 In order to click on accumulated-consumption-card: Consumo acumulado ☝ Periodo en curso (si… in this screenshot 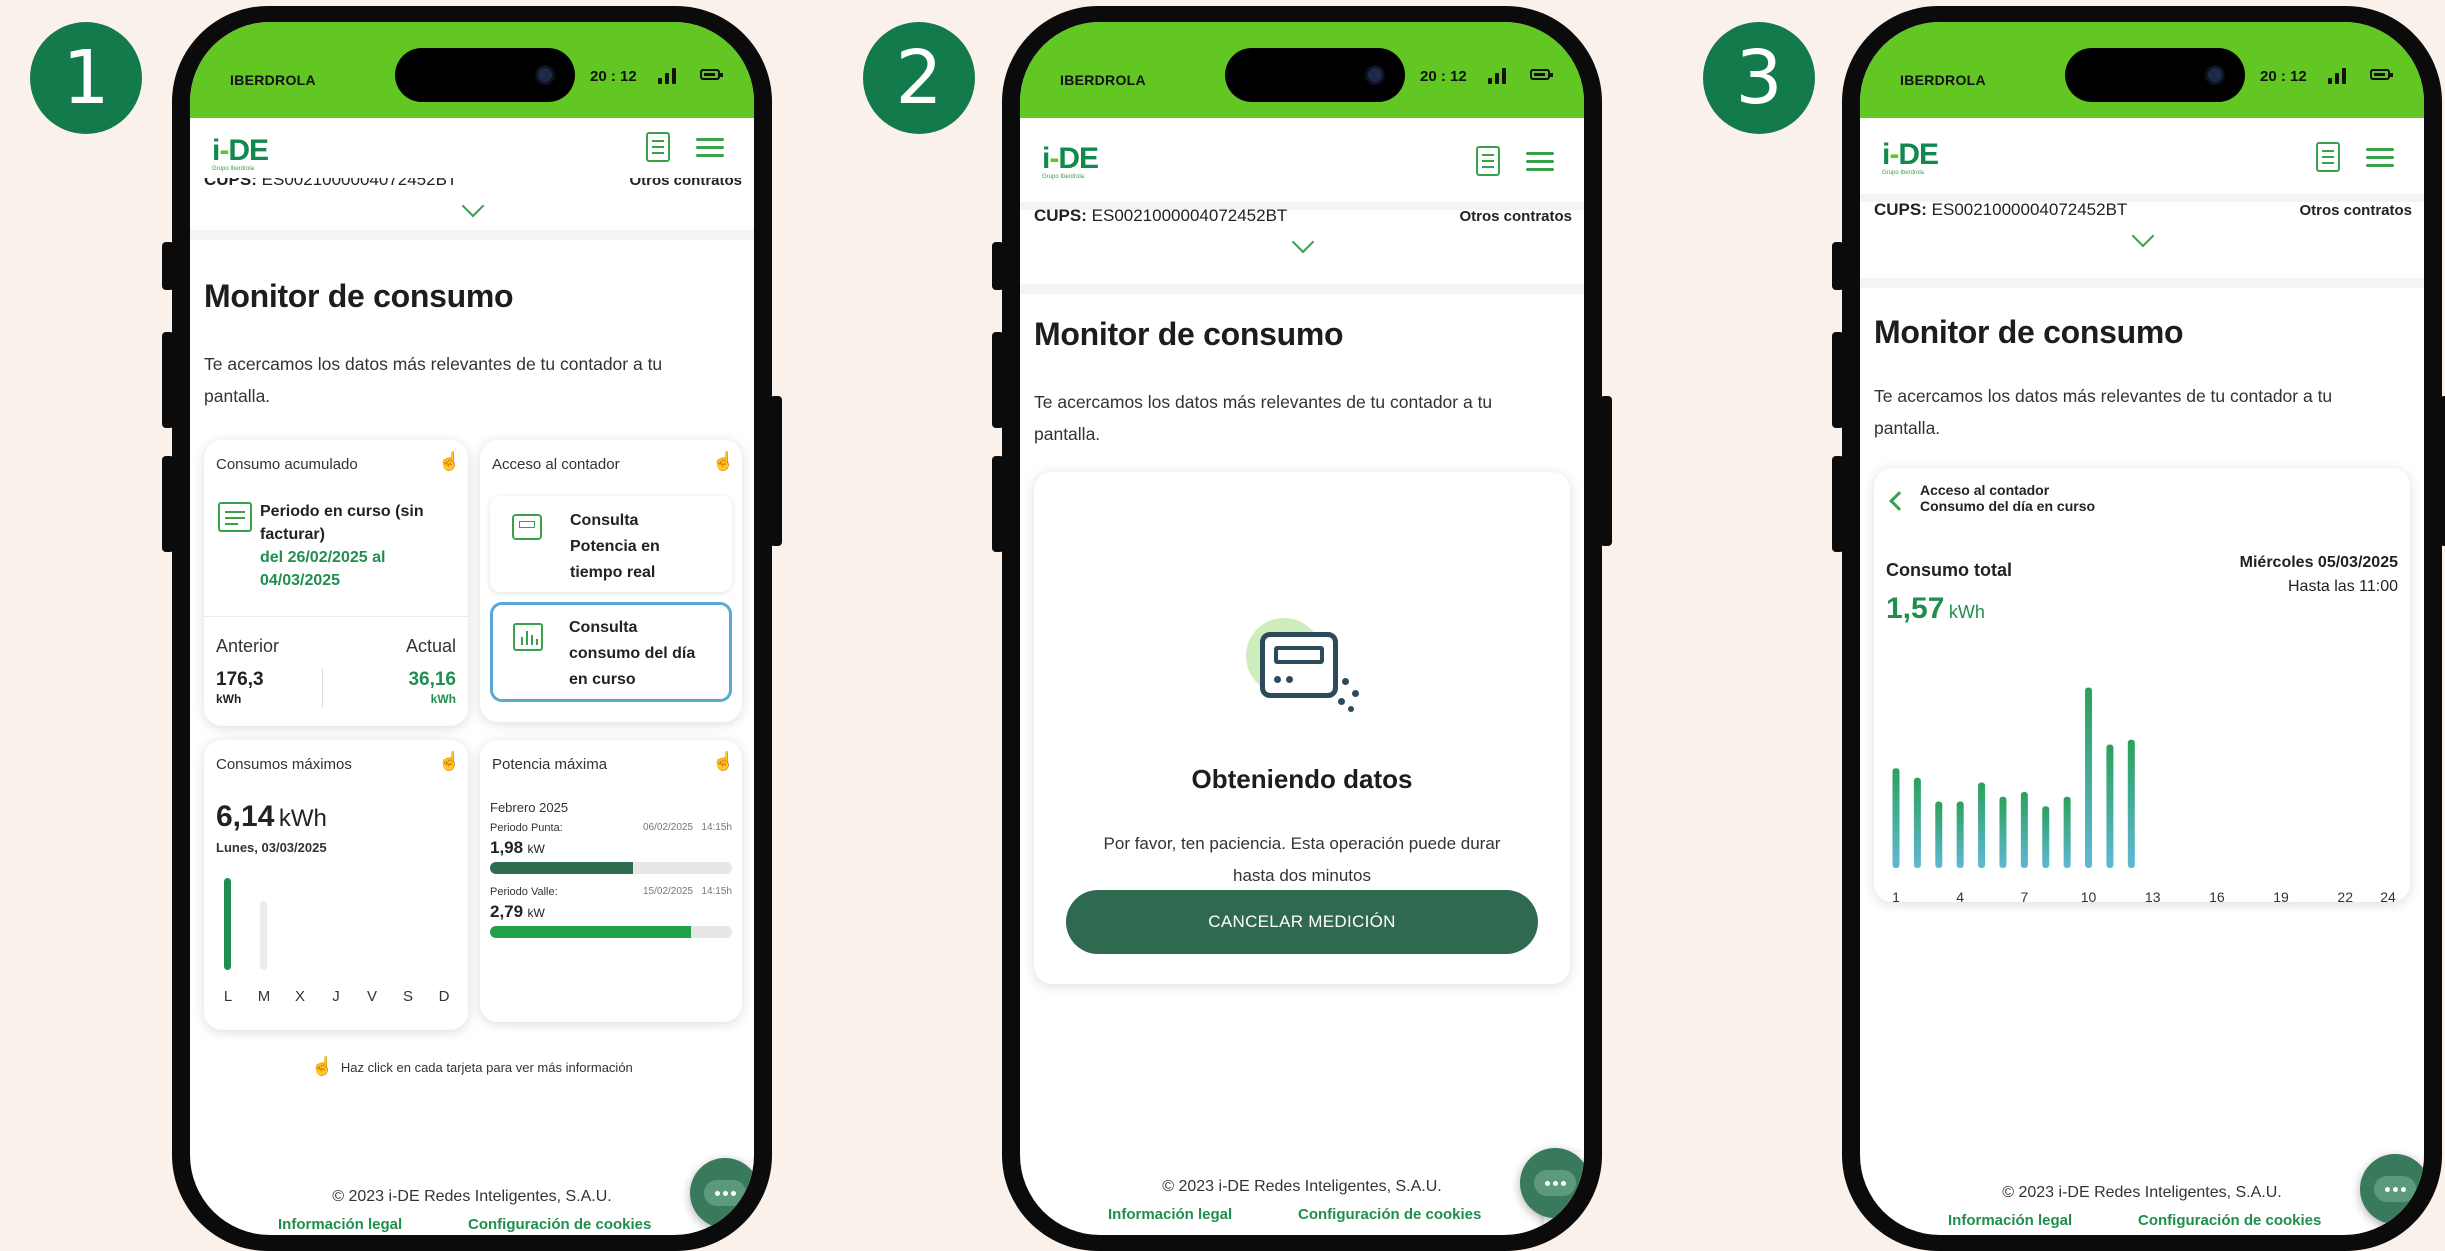, I will do `click(336, 583)`.